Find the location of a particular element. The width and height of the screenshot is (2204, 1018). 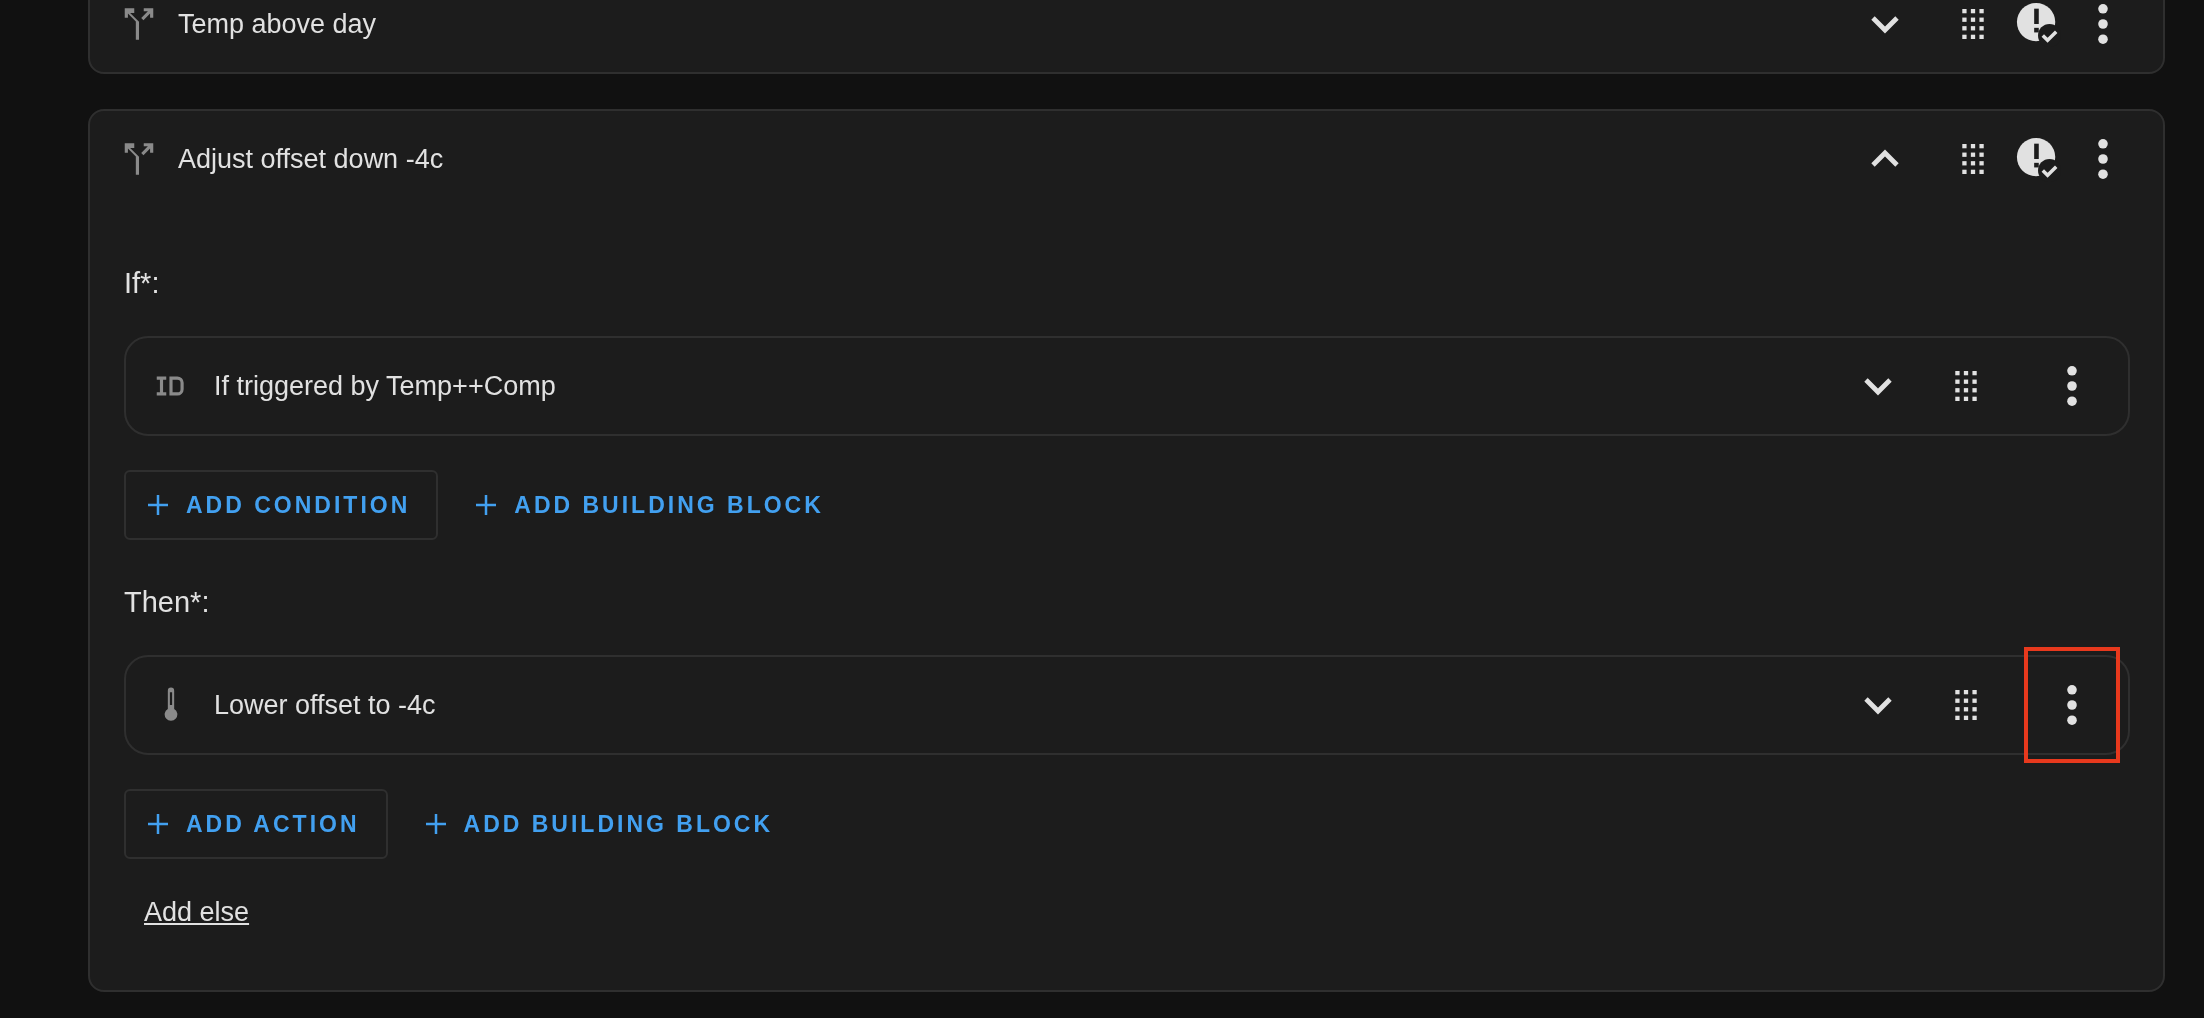

add-else-link: Add else is located at coordinates (197, 912).